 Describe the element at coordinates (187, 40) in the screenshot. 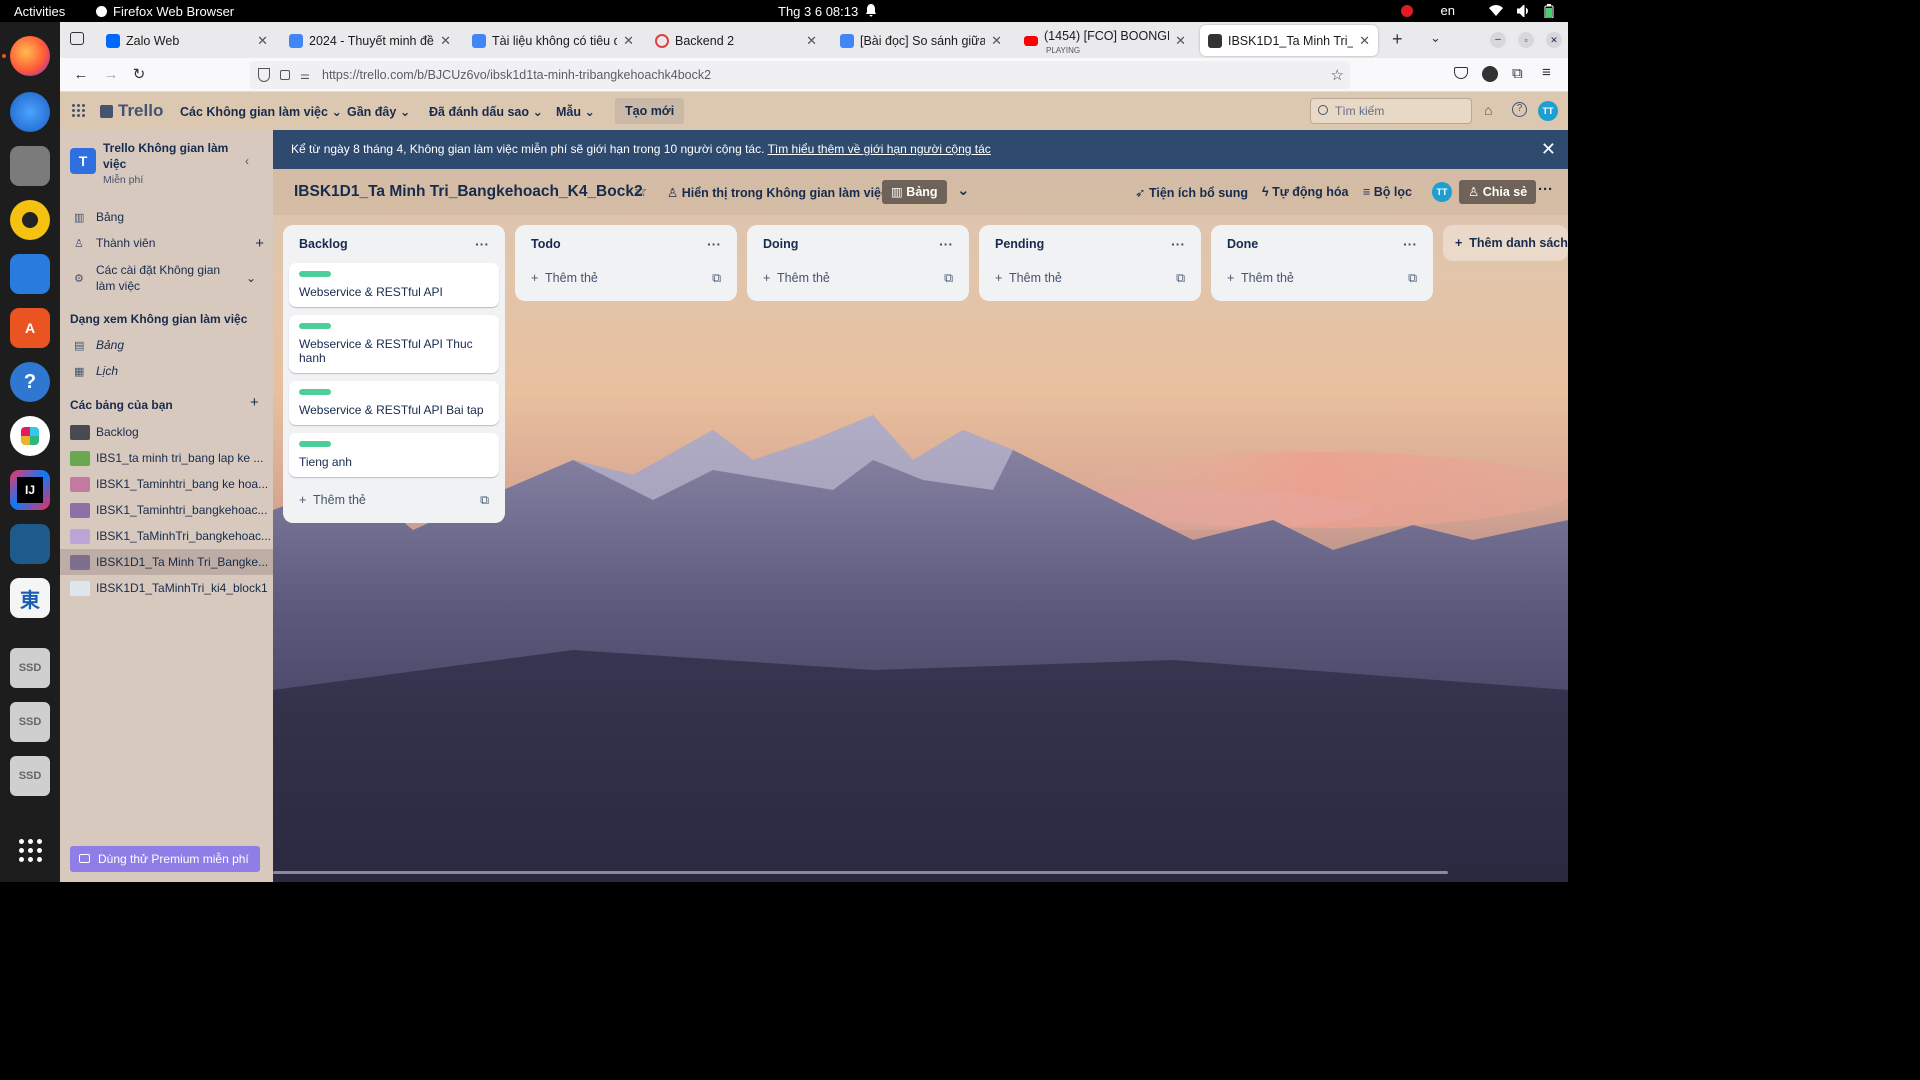

I see `browser-tab: Zalo Web ✕` at that location.